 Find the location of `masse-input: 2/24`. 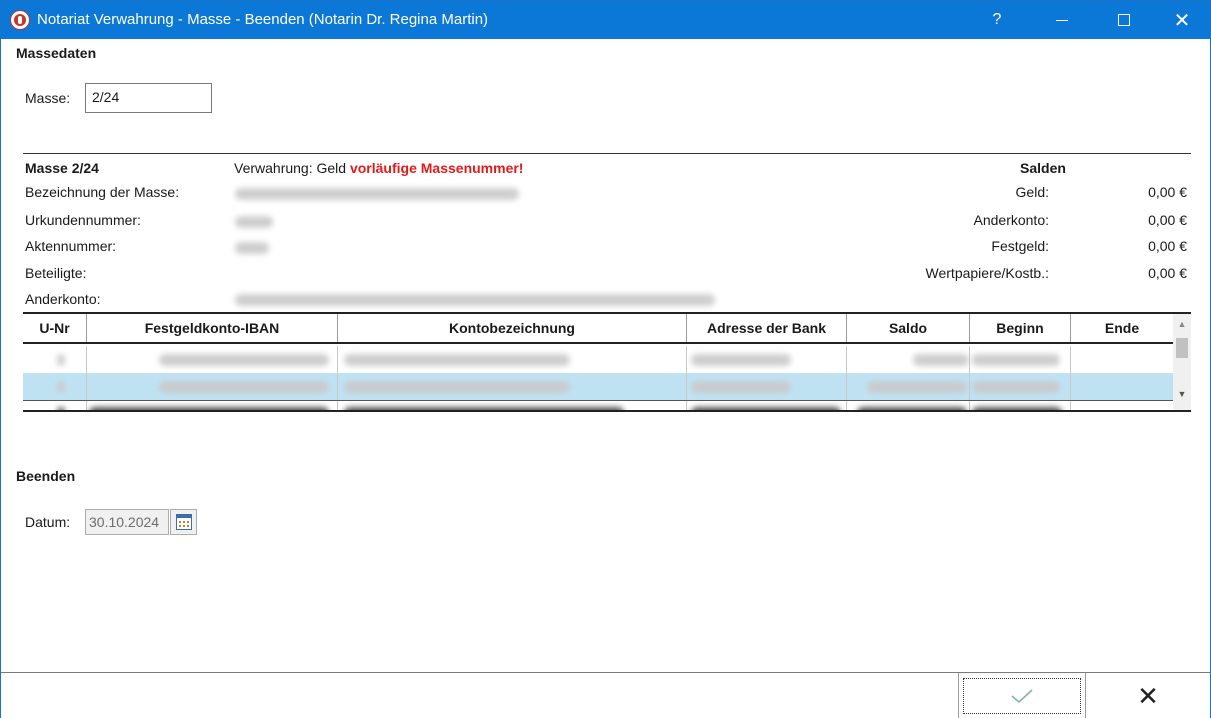

masse-input: 2/24 is located at coordinates (148, 98).